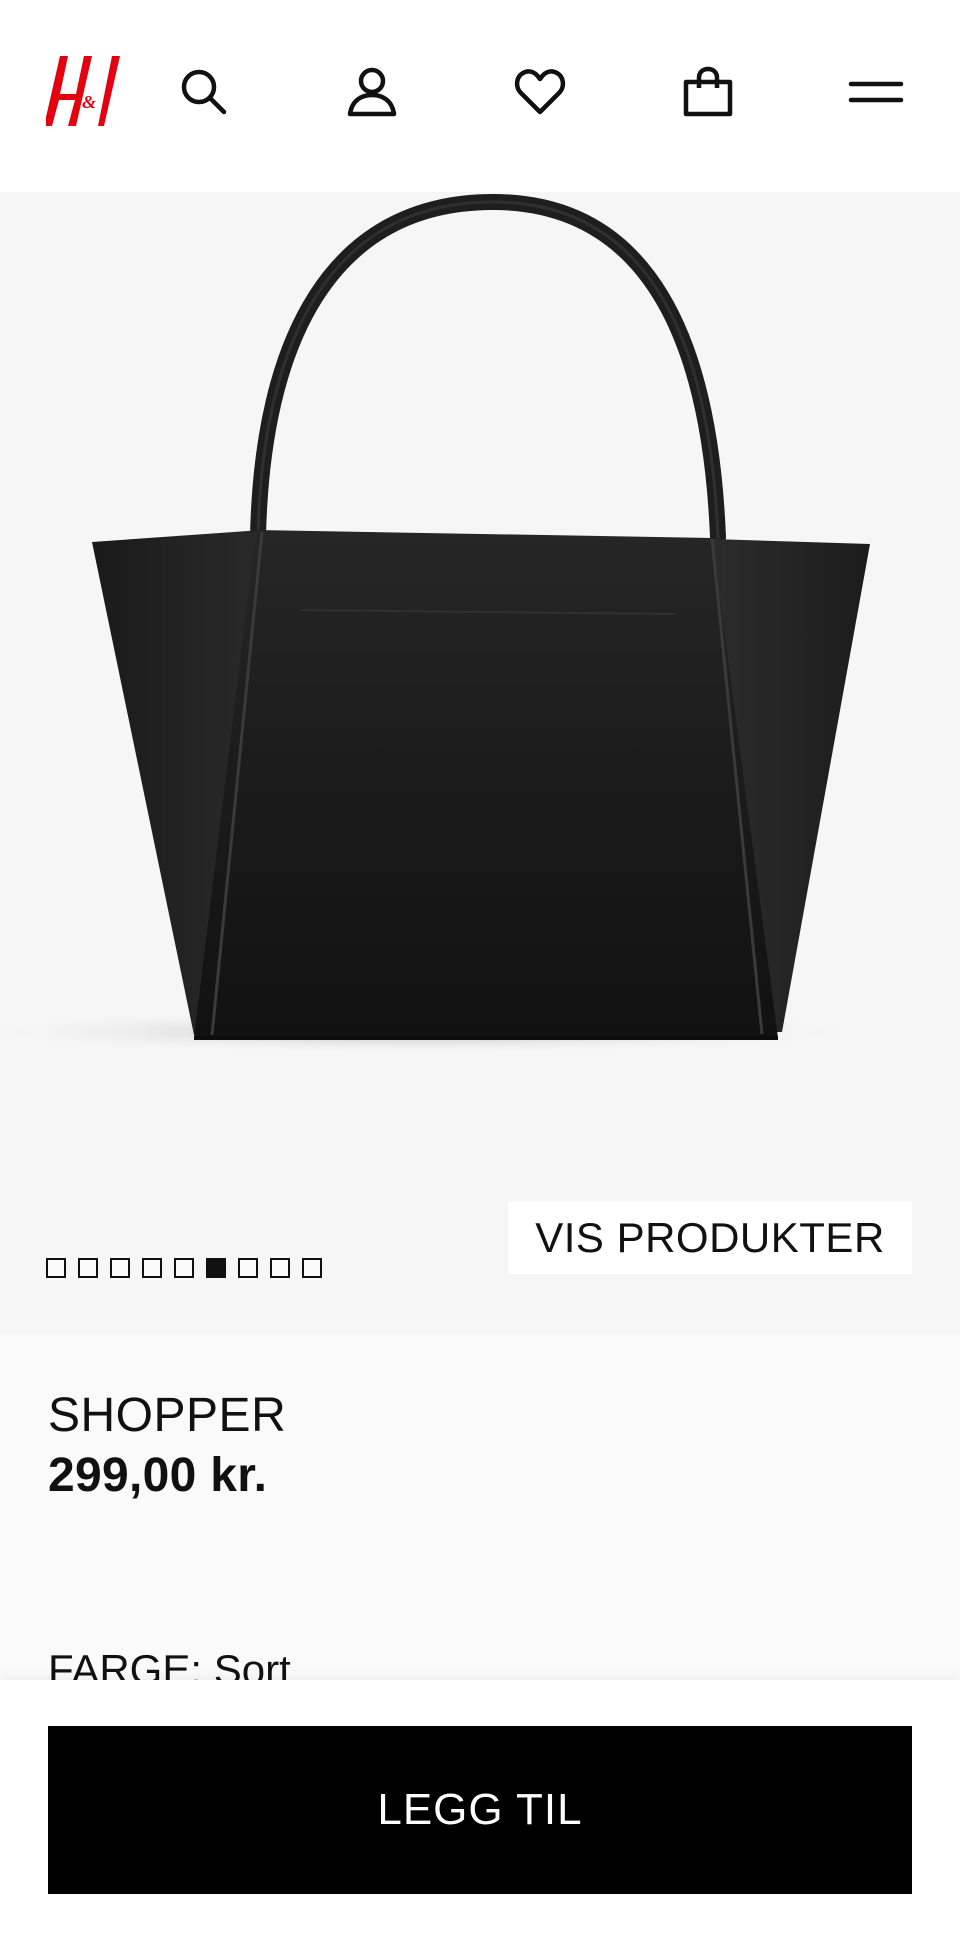  What do you see at coordinates (480, 96) in the screenshot?
I see `site-header: &` at bounding box center [480, 96].